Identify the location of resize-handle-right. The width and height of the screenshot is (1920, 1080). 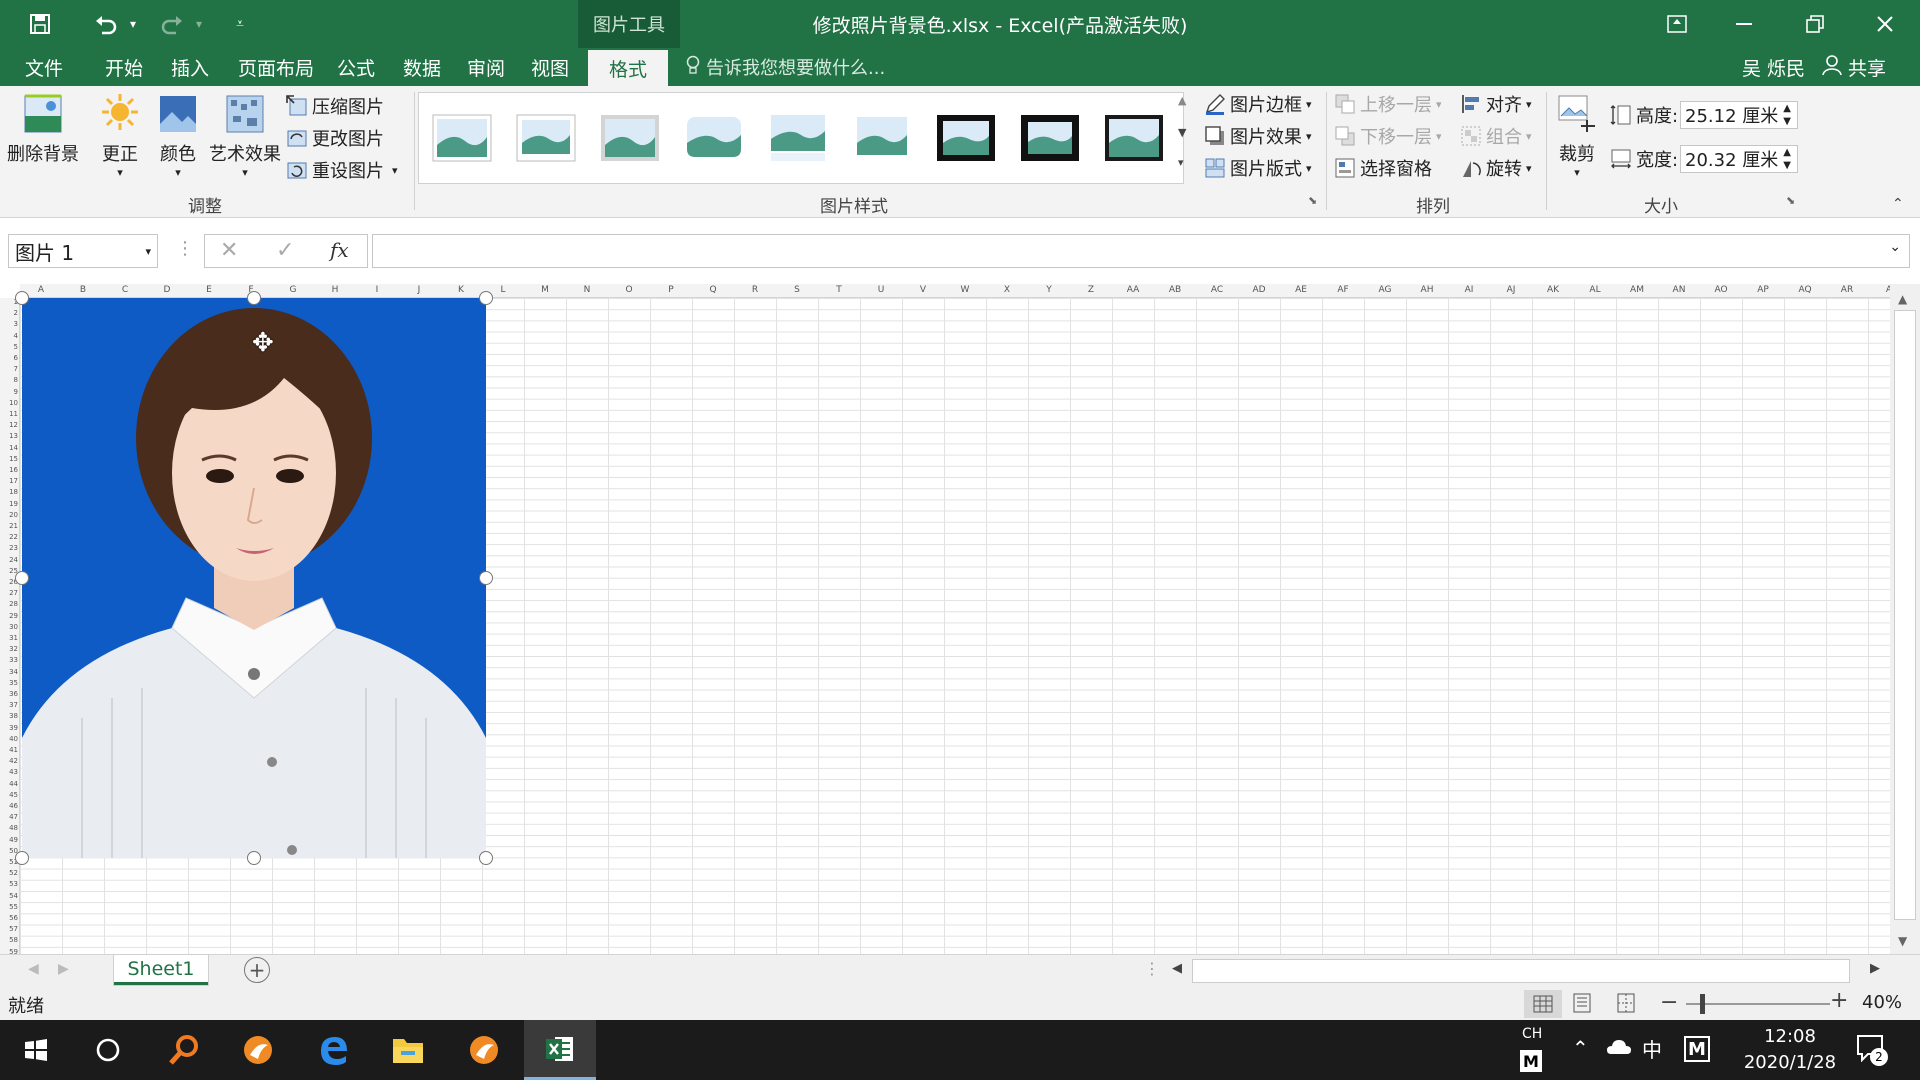
(486, 578).